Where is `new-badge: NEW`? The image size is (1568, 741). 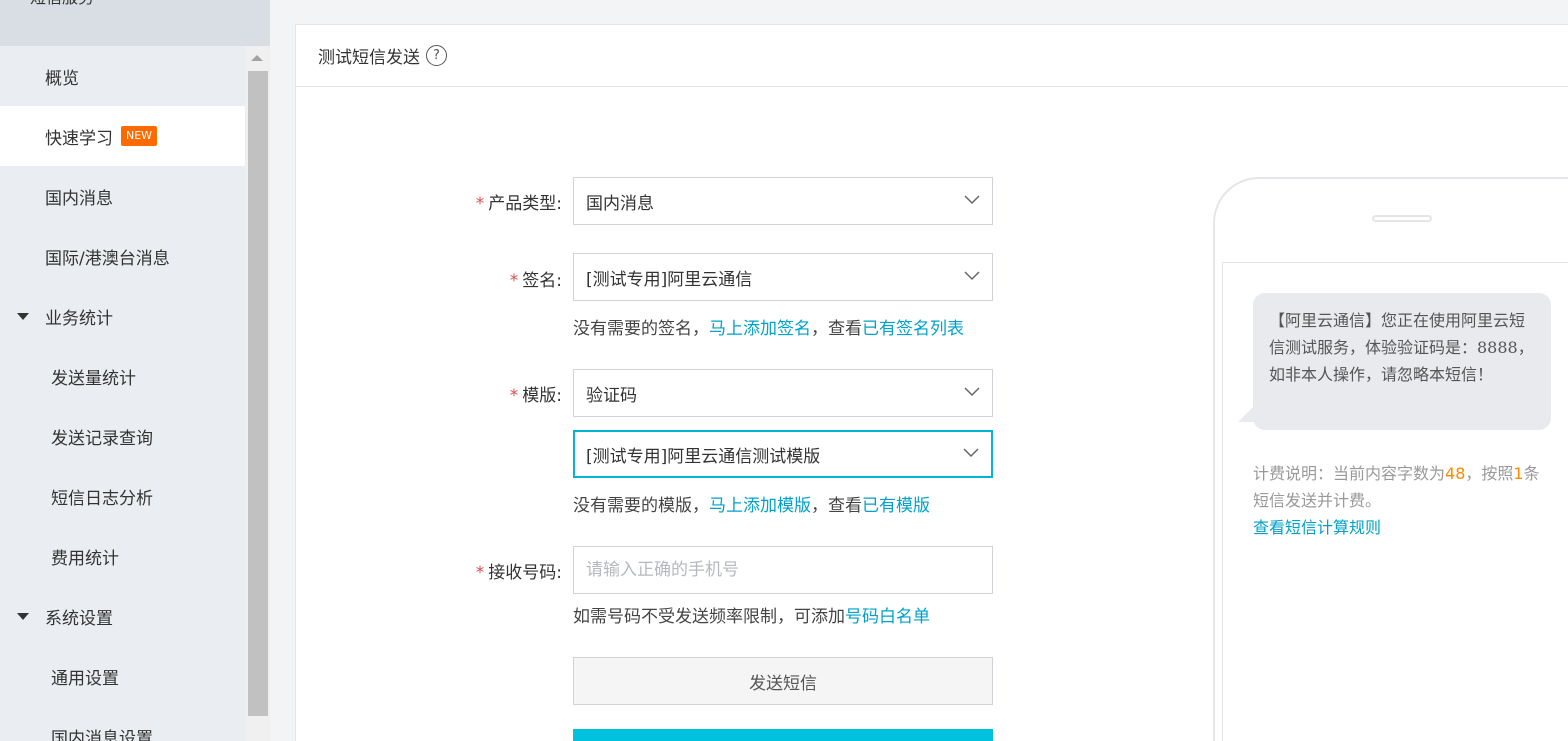 new-badge: NEW is located at coordinates (139, 136).